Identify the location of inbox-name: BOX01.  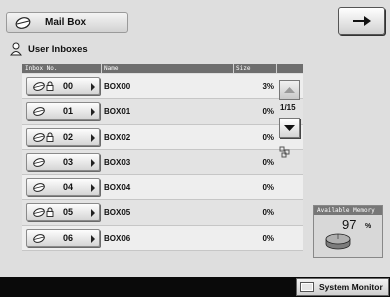
(117, 112).